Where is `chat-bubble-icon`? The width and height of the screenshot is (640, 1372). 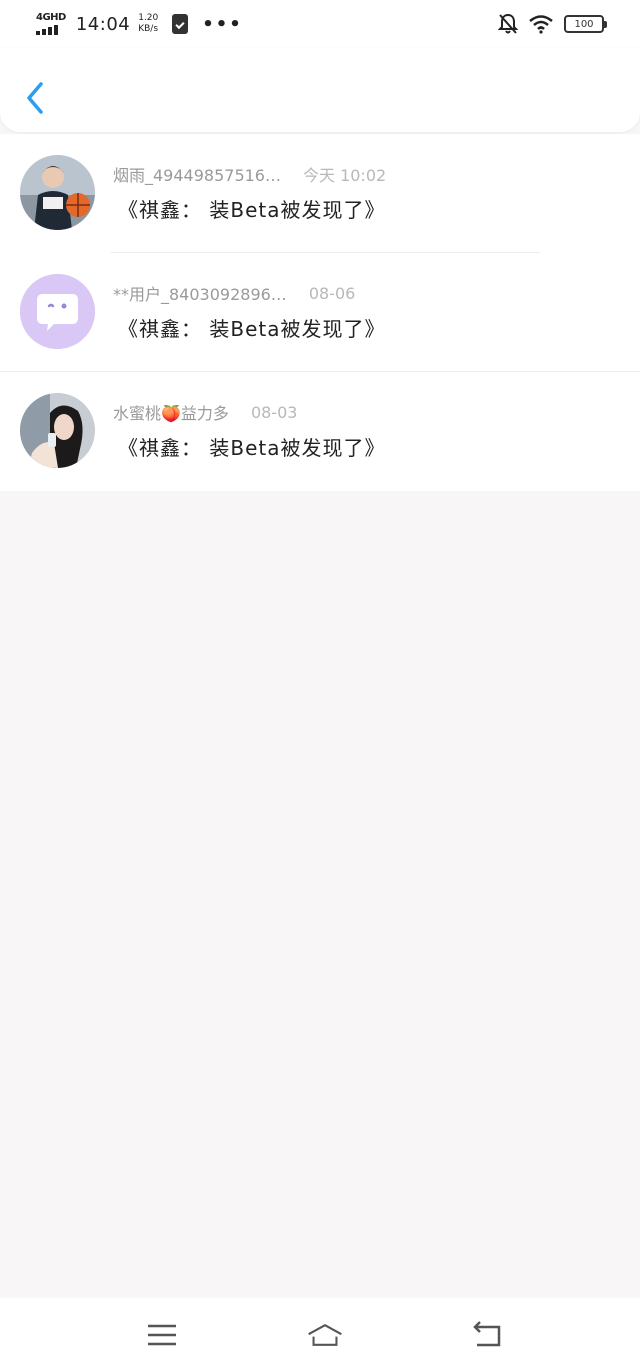
chat-bubble-icon is located at coordinates (57, 311).